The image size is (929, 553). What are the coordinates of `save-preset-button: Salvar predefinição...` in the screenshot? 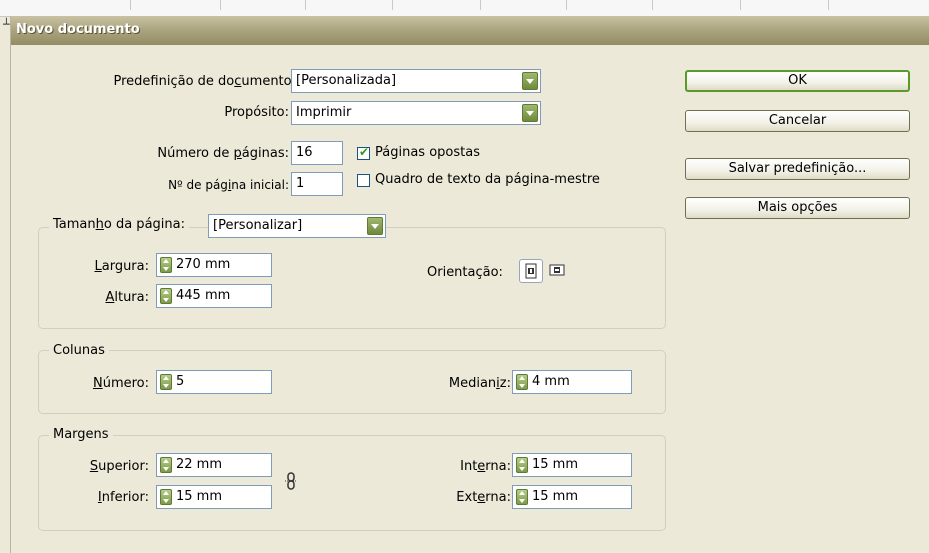 It's located at (797, 169).